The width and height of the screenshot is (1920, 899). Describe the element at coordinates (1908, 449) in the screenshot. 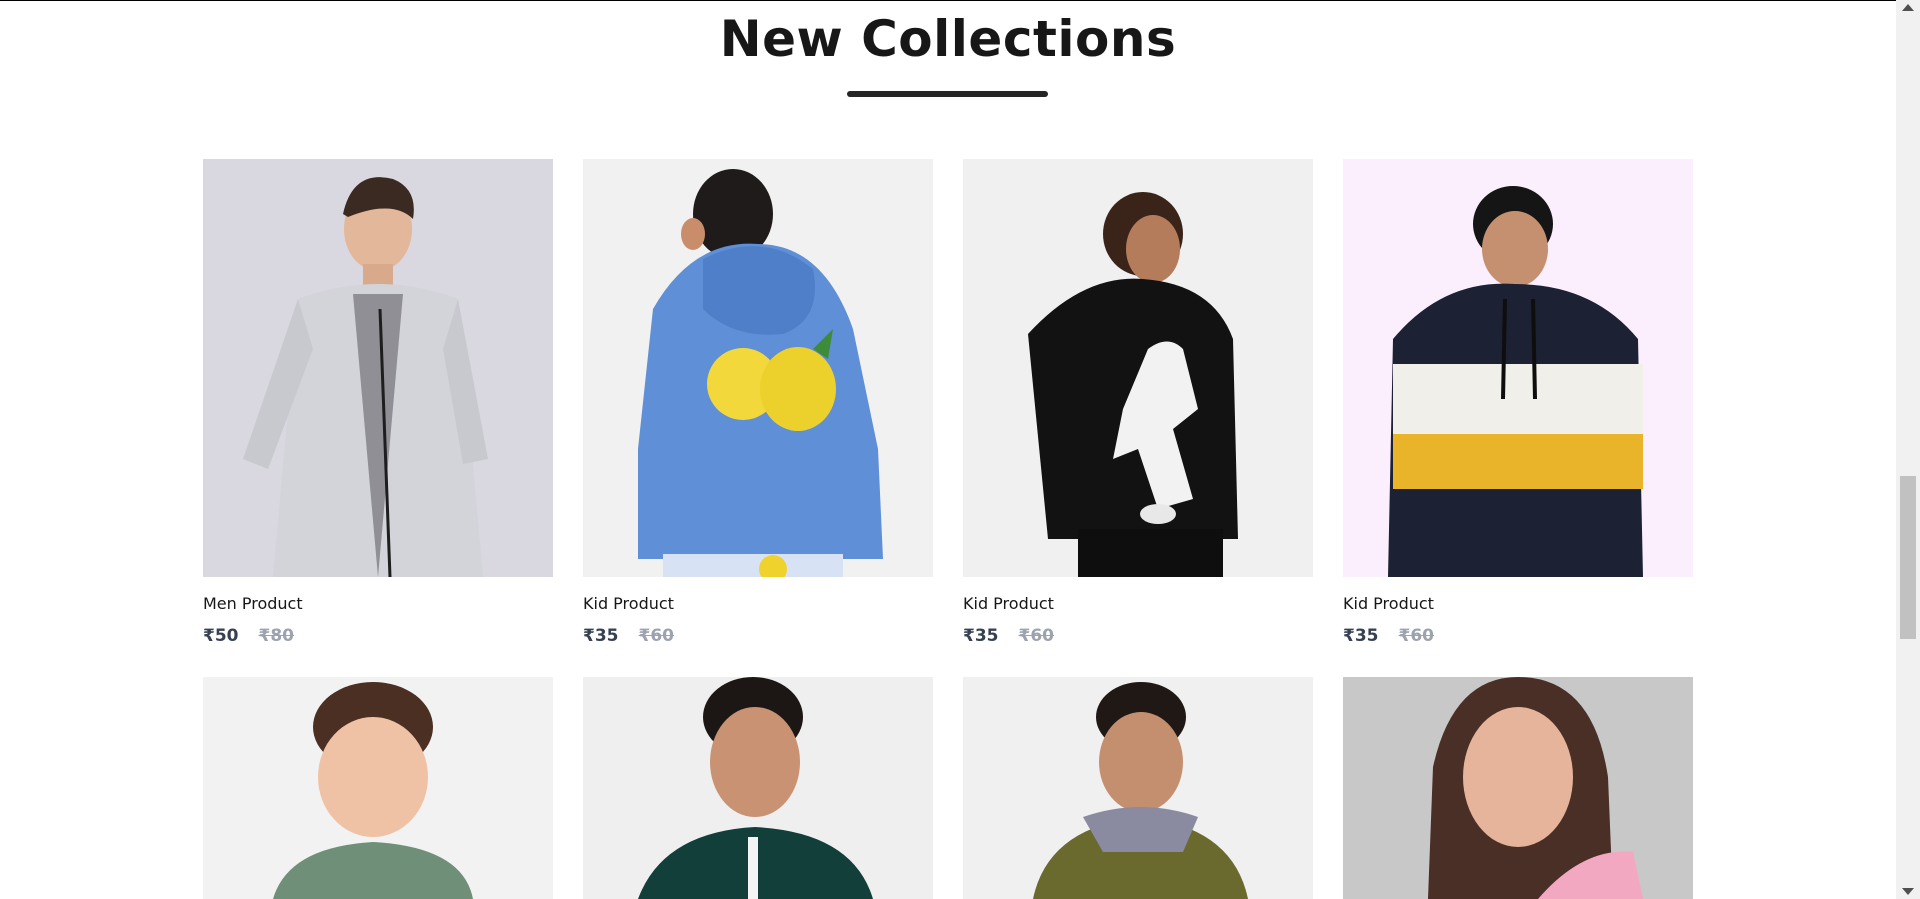

I see `vertical-scrollbar` at that location.